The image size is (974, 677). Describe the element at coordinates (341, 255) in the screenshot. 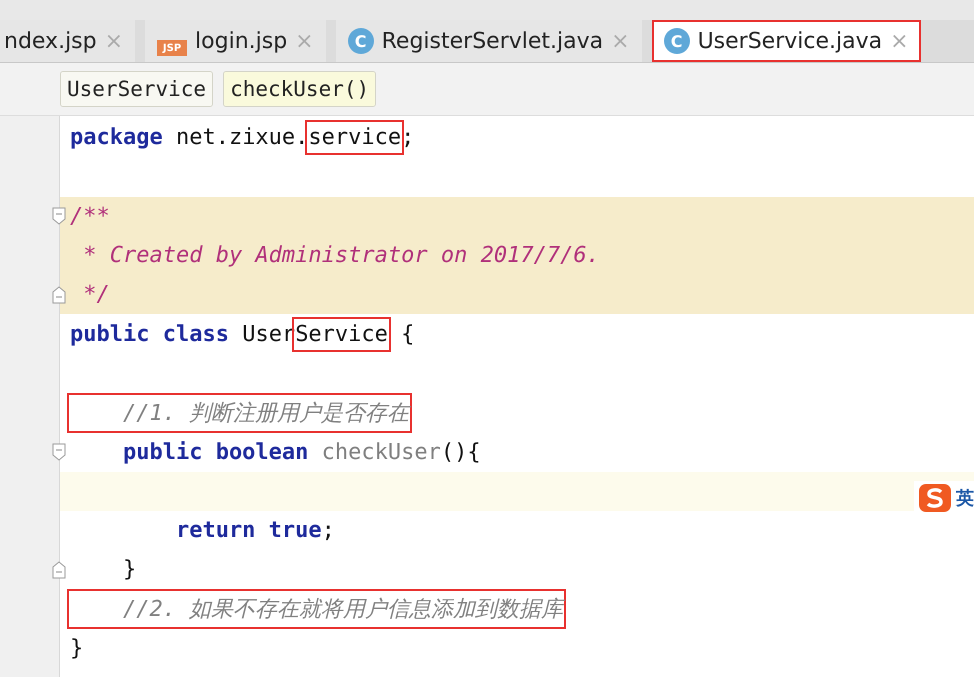

I see `code-token: * Created by Administrator on 2017/7/6.` at that location.